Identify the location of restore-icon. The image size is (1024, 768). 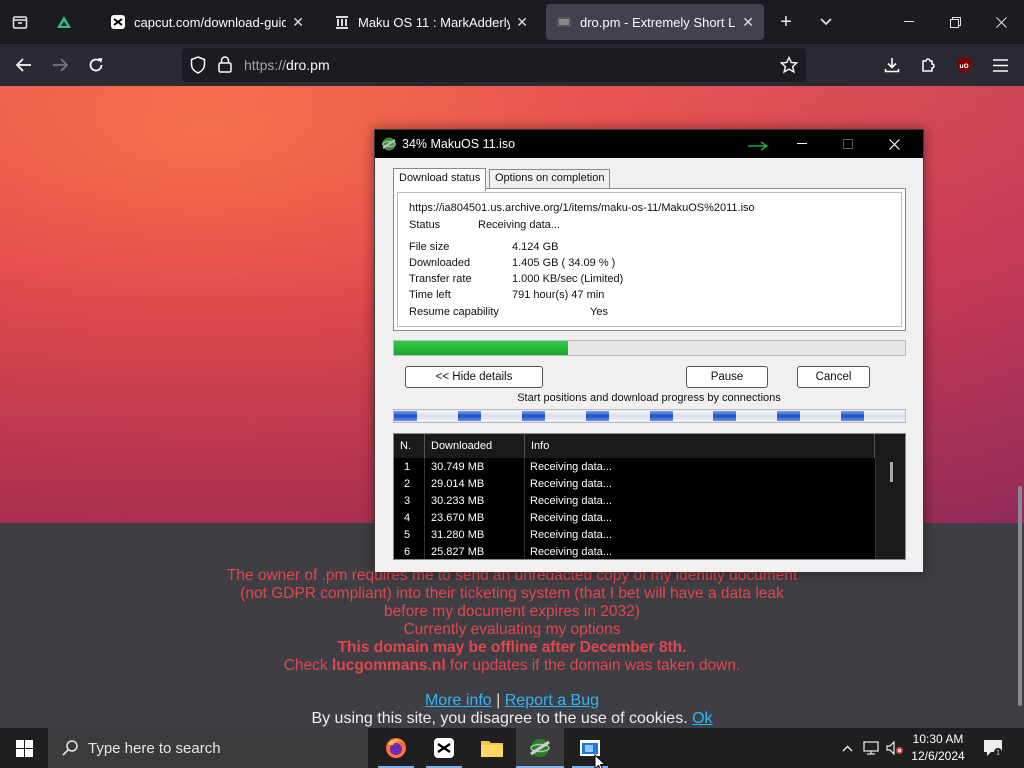
(955, 22).